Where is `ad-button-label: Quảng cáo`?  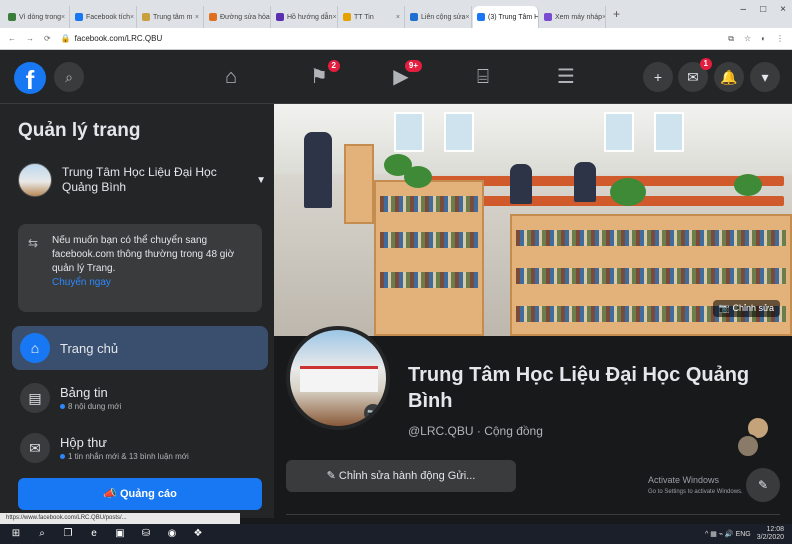
ad-button-label: Quảng cáo is located at coordinates (148, 494).